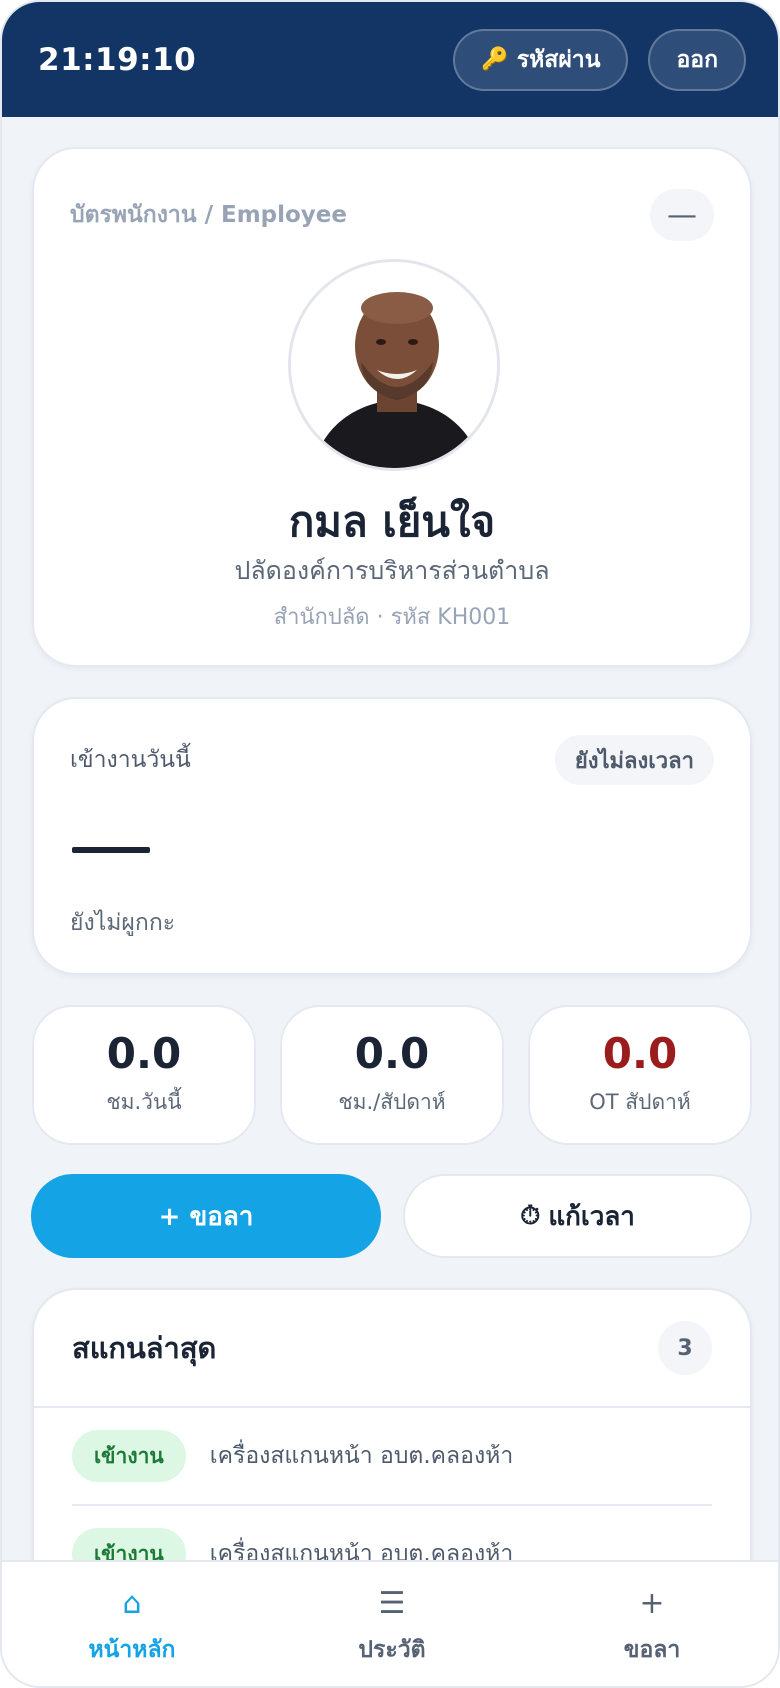  What do you see at coordinates (132, 1650) in the screenshot?
I see `nav-label: หน้าหลัก` at bounding box center [132, 1650].